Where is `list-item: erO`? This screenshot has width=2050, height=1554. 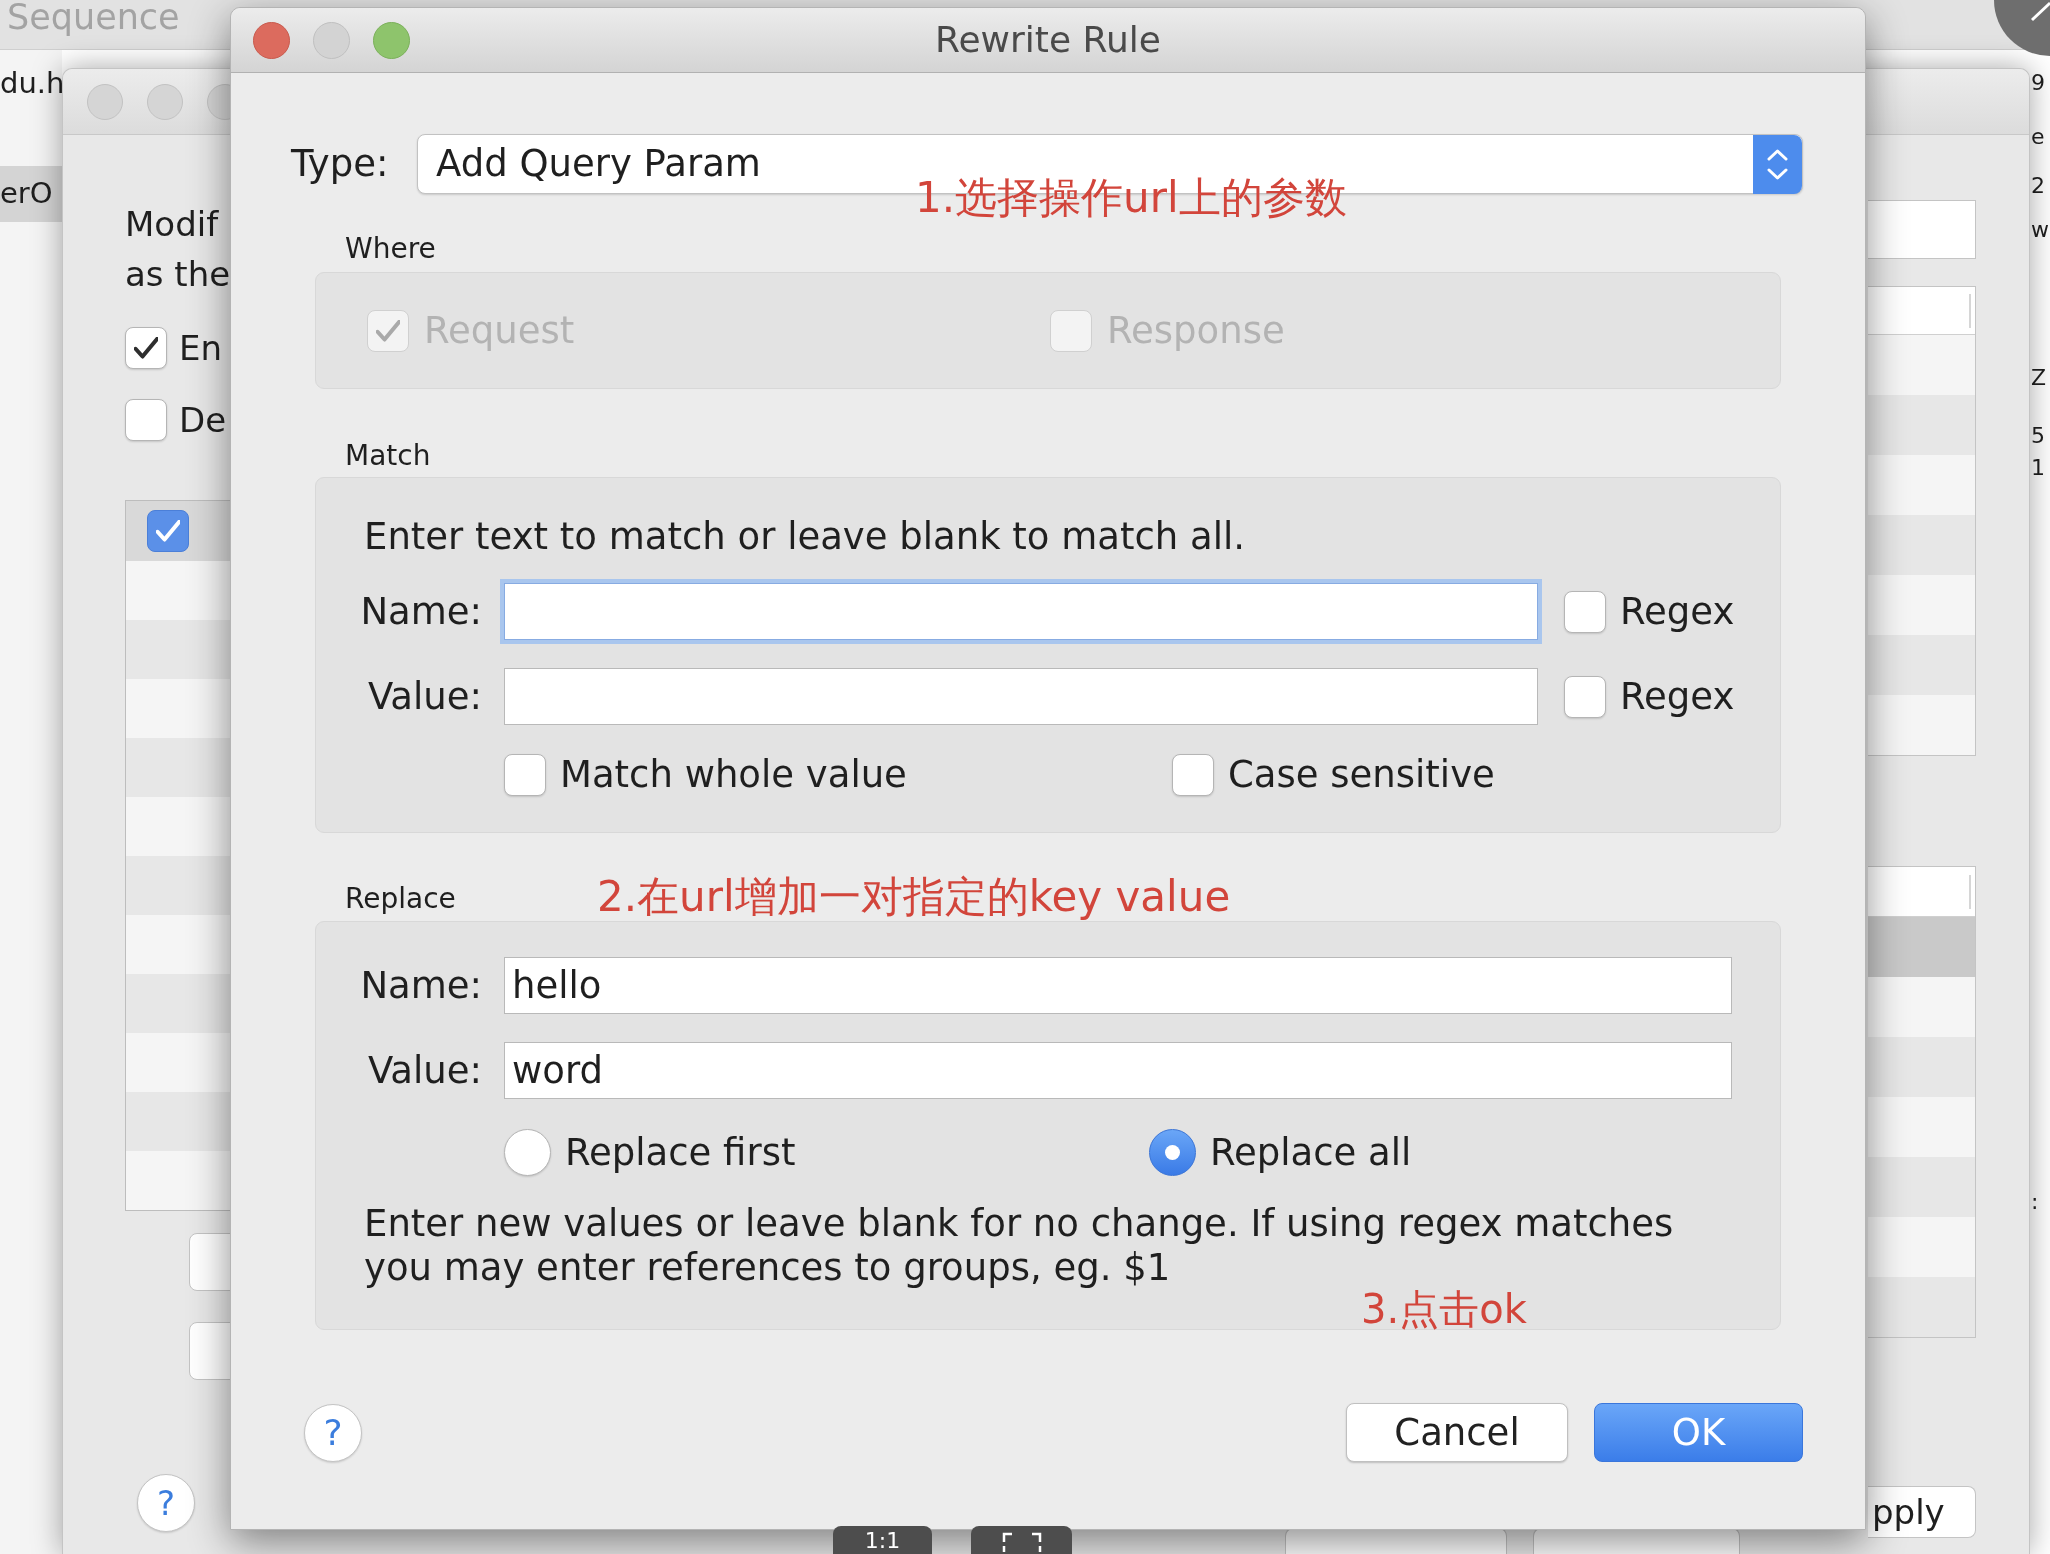 list-item: erO is located at coordinates (31, 194).